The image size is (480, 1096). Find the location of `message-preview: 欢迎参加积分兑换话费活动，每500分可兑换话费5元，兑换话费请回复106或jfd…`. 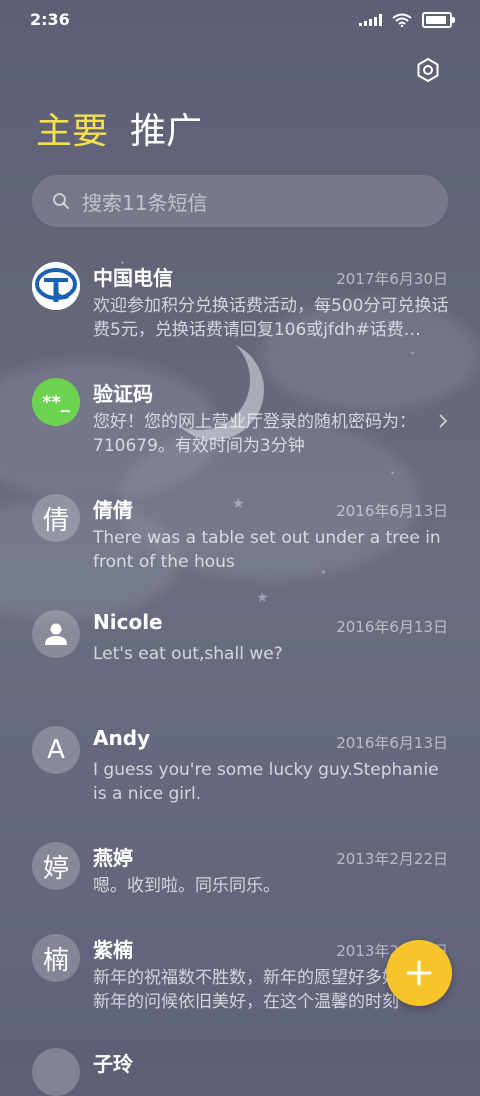

message-preview: 欢迎参加积分兑换话费活动，每500分可兑换话费5元，兑换话费请回复106或jfd… is located at coordinates (271, 318).